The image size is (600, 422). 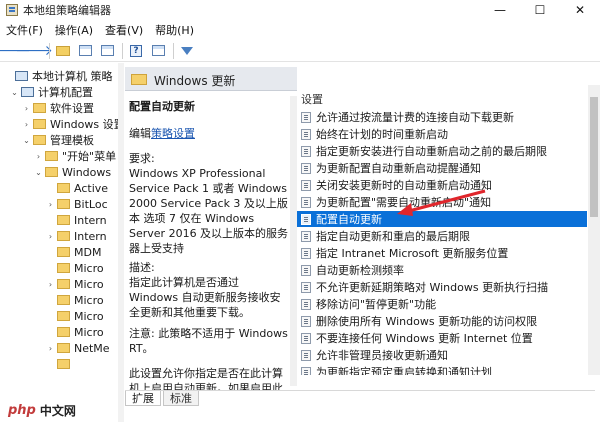 What do you see at coordinates (382, 134) in the screenshot?
I see `setting-label: 始终在计划的时间重新启动` at bounding box center [382, 134].